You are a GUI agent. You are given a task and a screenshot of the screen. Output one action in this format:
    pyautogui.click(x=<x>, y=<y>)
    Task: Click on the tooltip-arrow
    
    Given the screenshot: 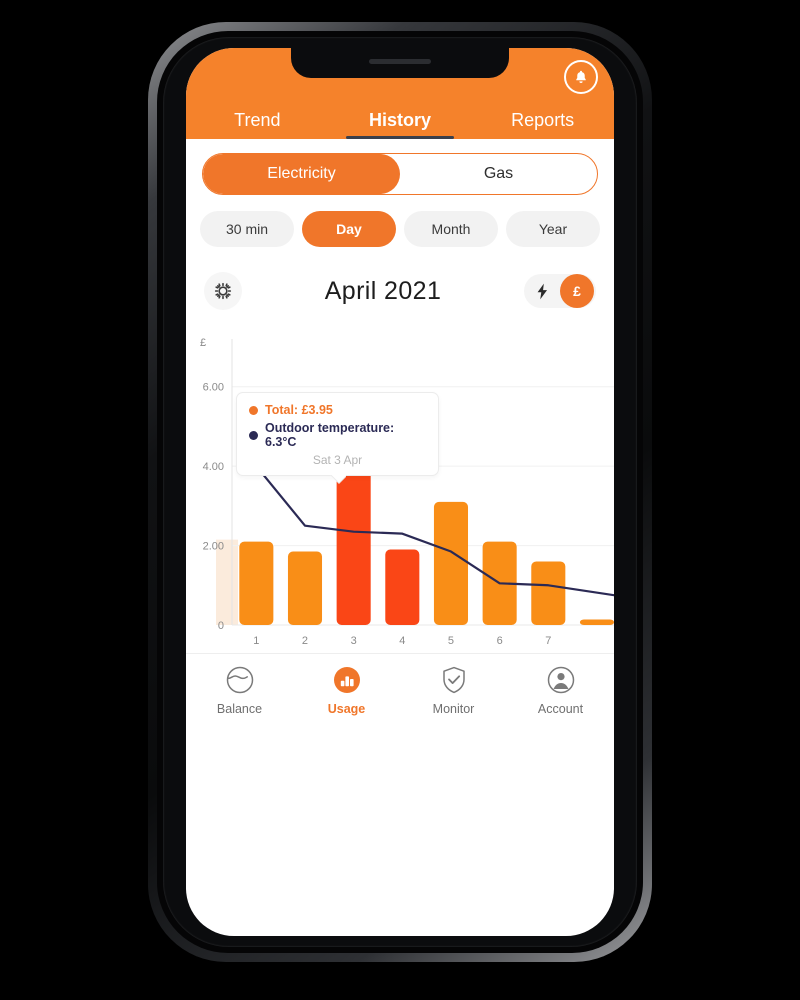 What is the action you would take?
    pyautogui.click(x=338, y=479)
    